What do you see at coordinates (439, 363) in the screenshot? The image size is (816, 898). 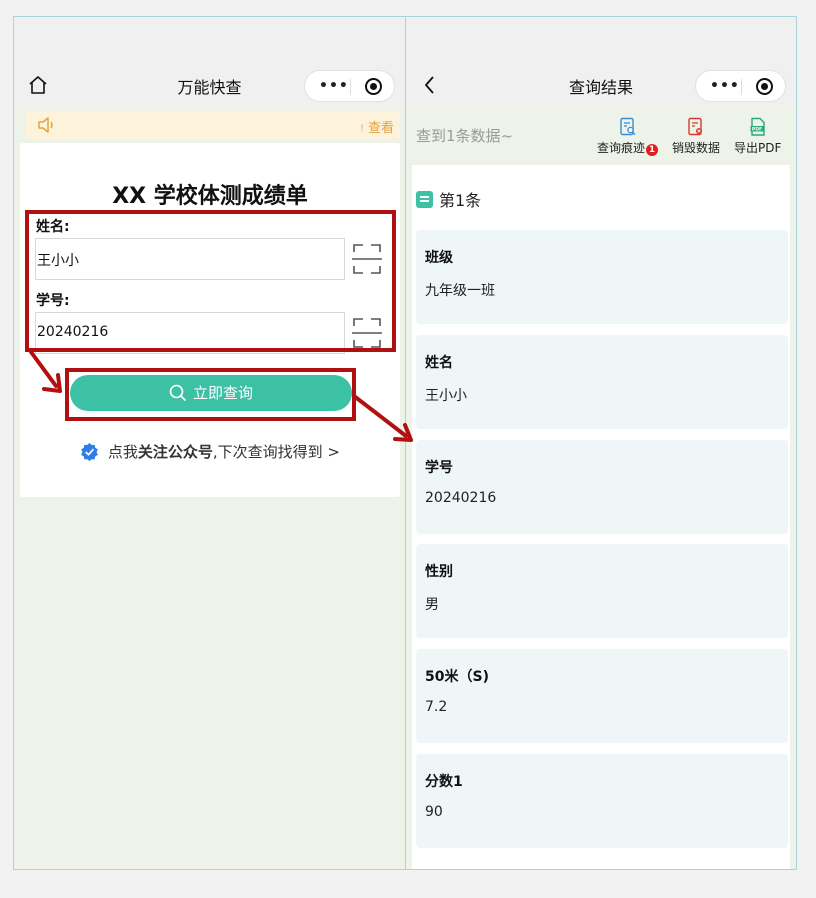 I see `result-key: 姓名` at bounding box center [439, 363].